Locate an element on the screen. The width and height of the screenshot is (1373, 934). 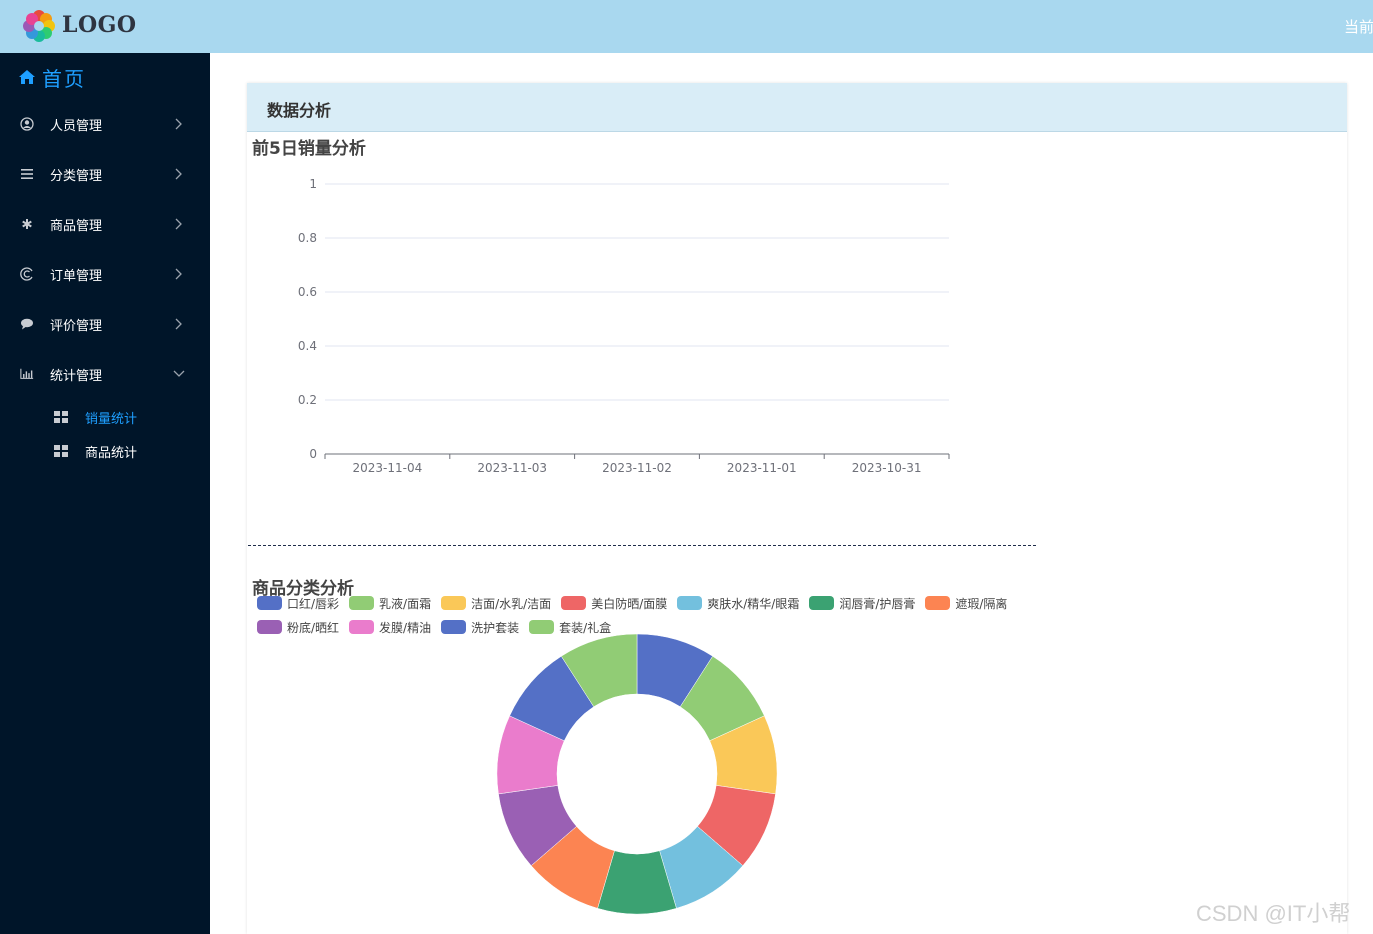
sidebar-item-personnel: 人员管理 is located at coordinates (105, 124).